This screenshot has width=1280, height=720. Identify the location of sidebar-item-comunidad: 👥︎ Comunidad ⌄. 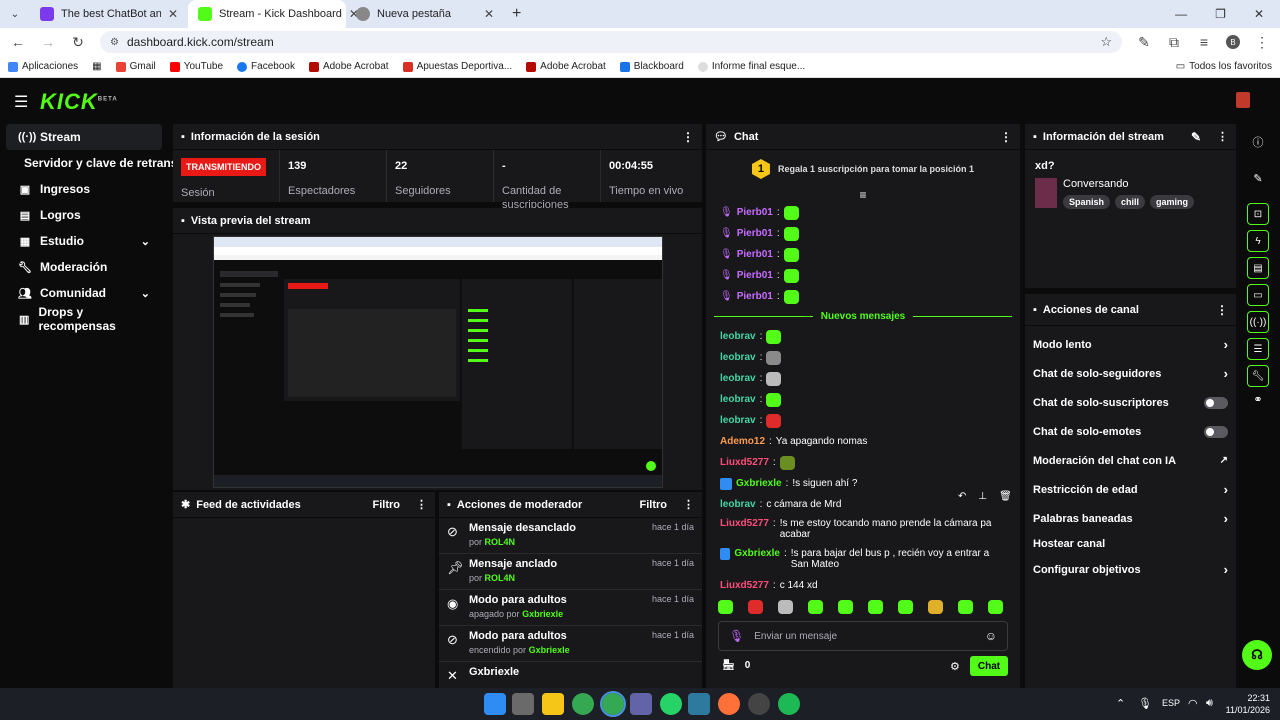
(84, 293).